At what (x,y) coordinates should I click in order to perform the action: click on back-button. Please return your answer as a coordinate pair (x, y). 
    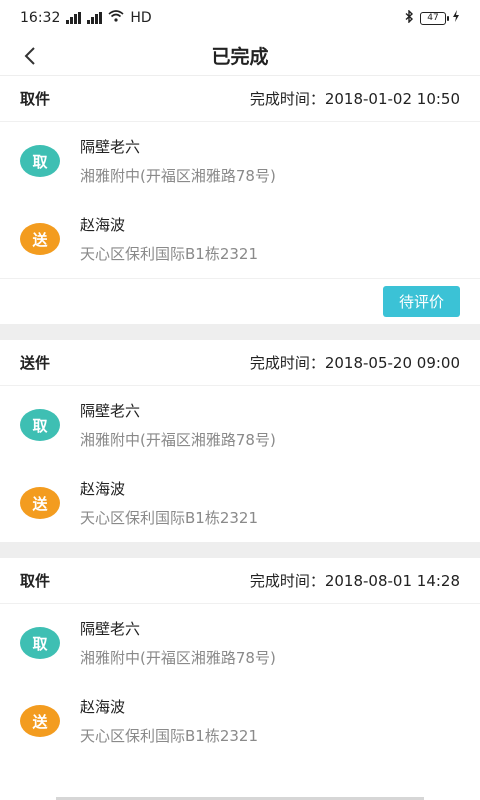
    Looking at the image, I should click on (30, 56).